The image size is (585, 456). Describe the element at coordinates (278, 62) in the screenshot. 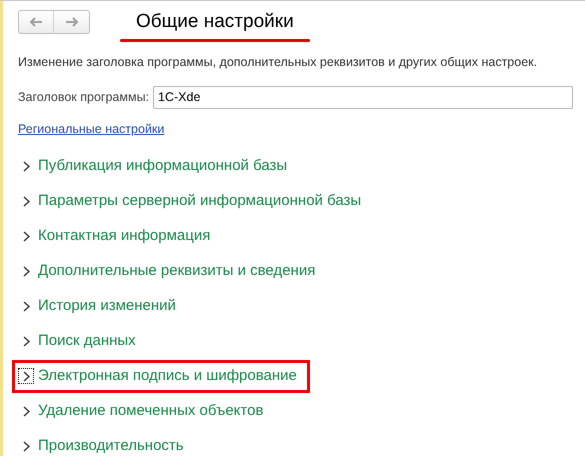

I see `description-text: Изменение заголовка программы, дополнительных реквизитов и других общих настроек.` at that location.